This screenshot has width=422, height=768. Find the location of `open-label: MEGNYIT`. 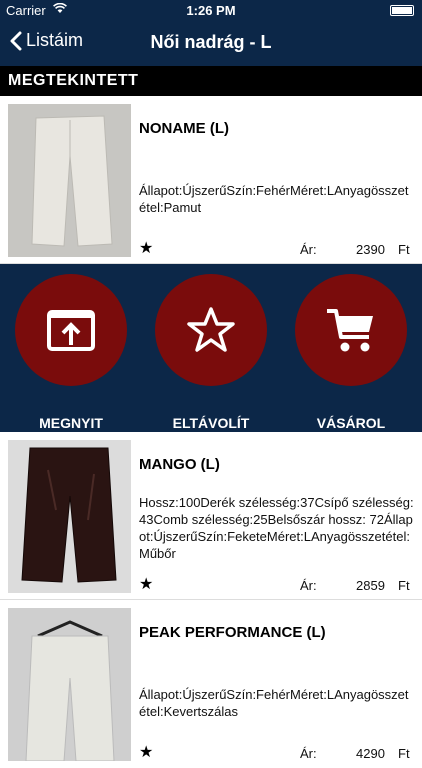

open-label: MEGNYIT is located at coordinates (71, 423).